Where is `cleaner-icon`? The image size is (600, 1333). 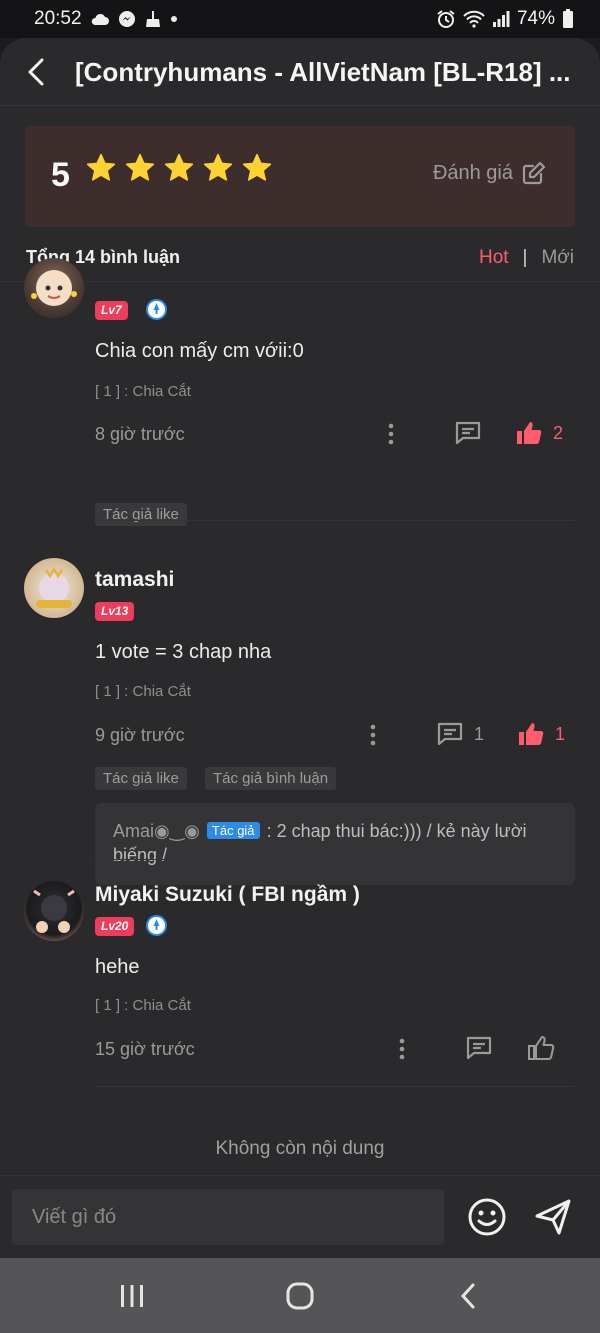
cleaner-icon is located at coordinates (153, 19).